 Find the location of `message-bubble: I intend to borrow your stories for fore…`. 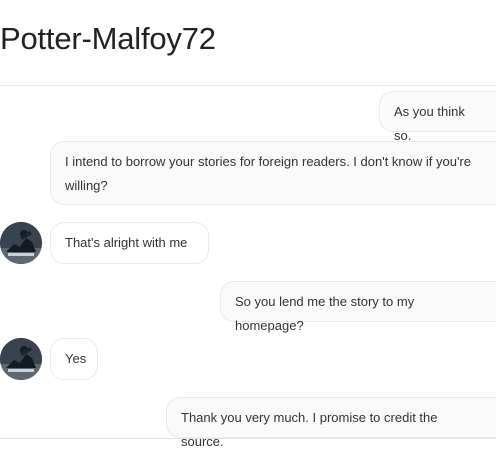

message-bubble: I intend to borrow your stories for fore… is located at coordinates (273, 173).